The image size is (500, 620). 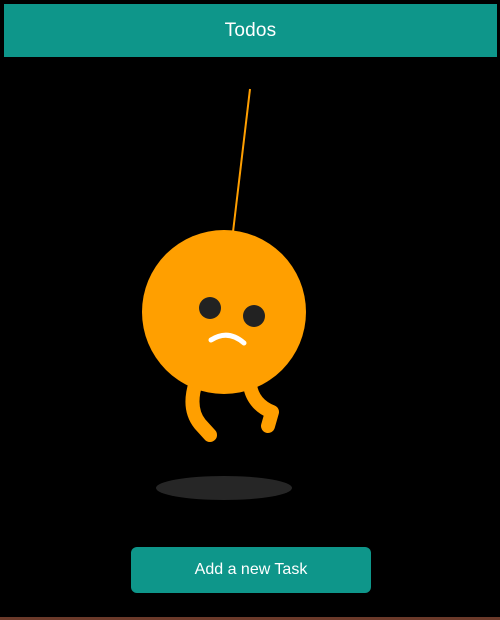 I want to click on right-leg, so click(x=261, y=405).